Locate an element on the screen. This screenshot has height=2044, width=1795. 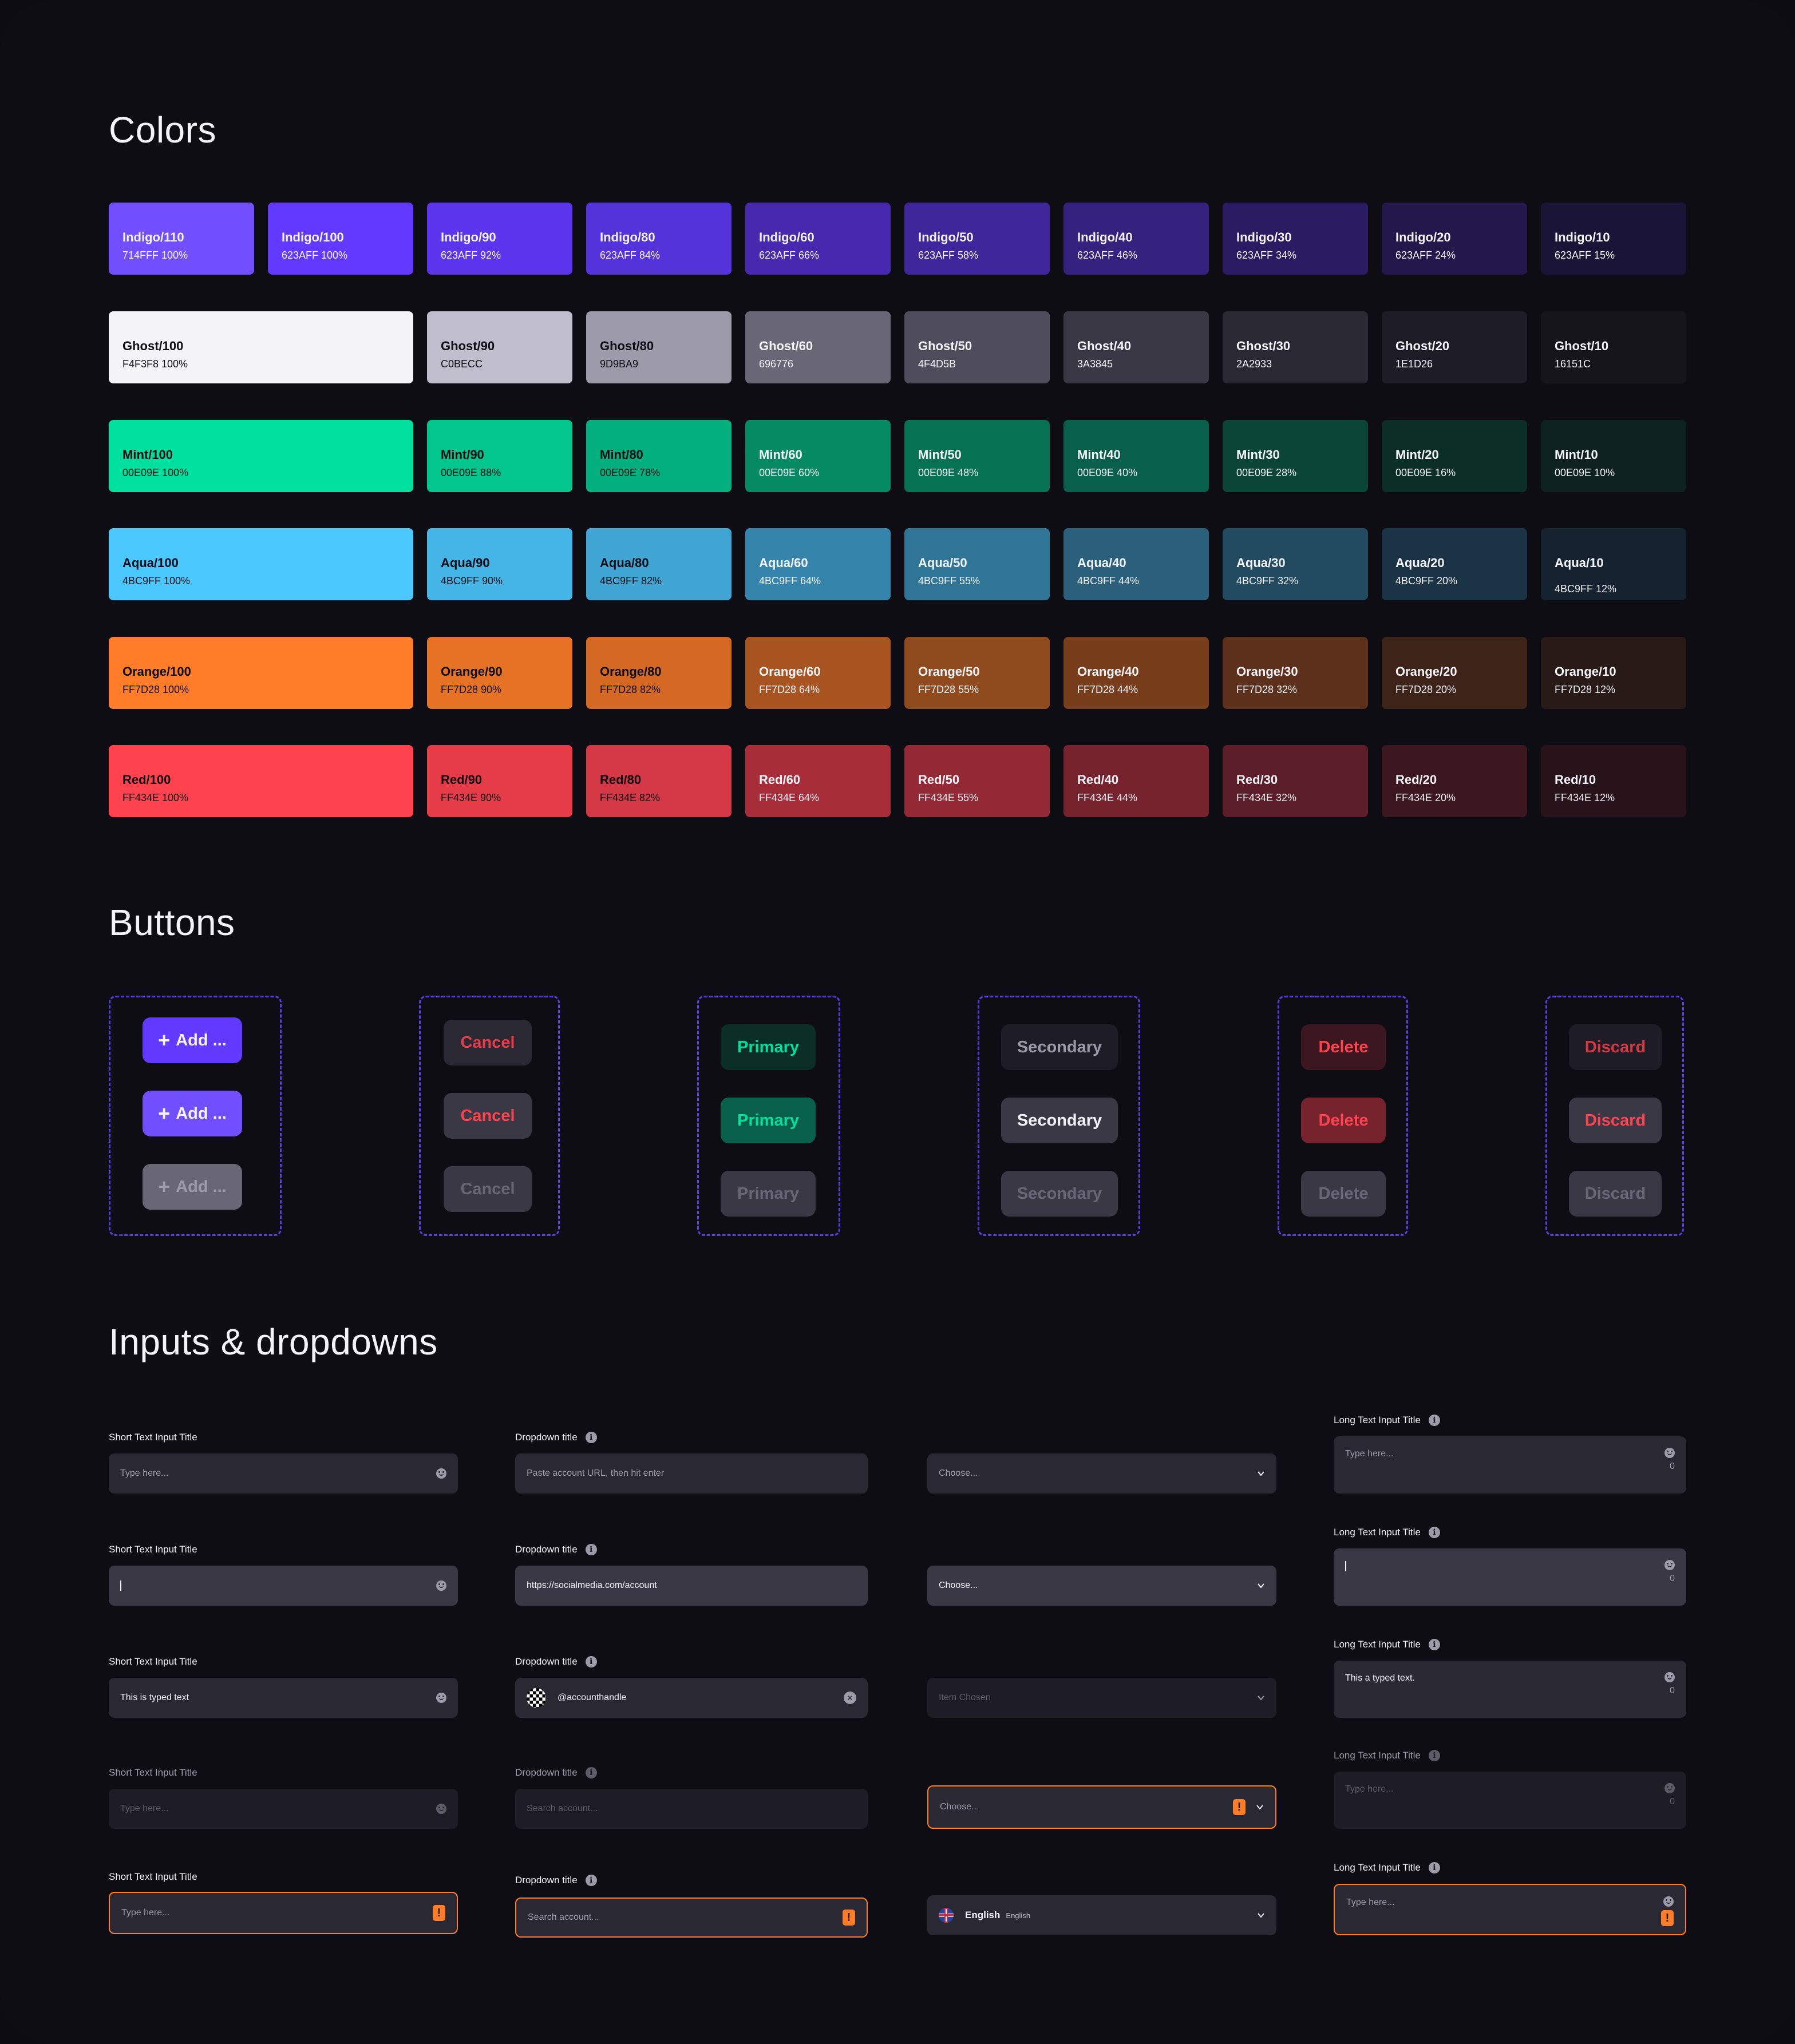
color-swatch: Ghost/40 3A3845 is located at coordinates (1136, 347).